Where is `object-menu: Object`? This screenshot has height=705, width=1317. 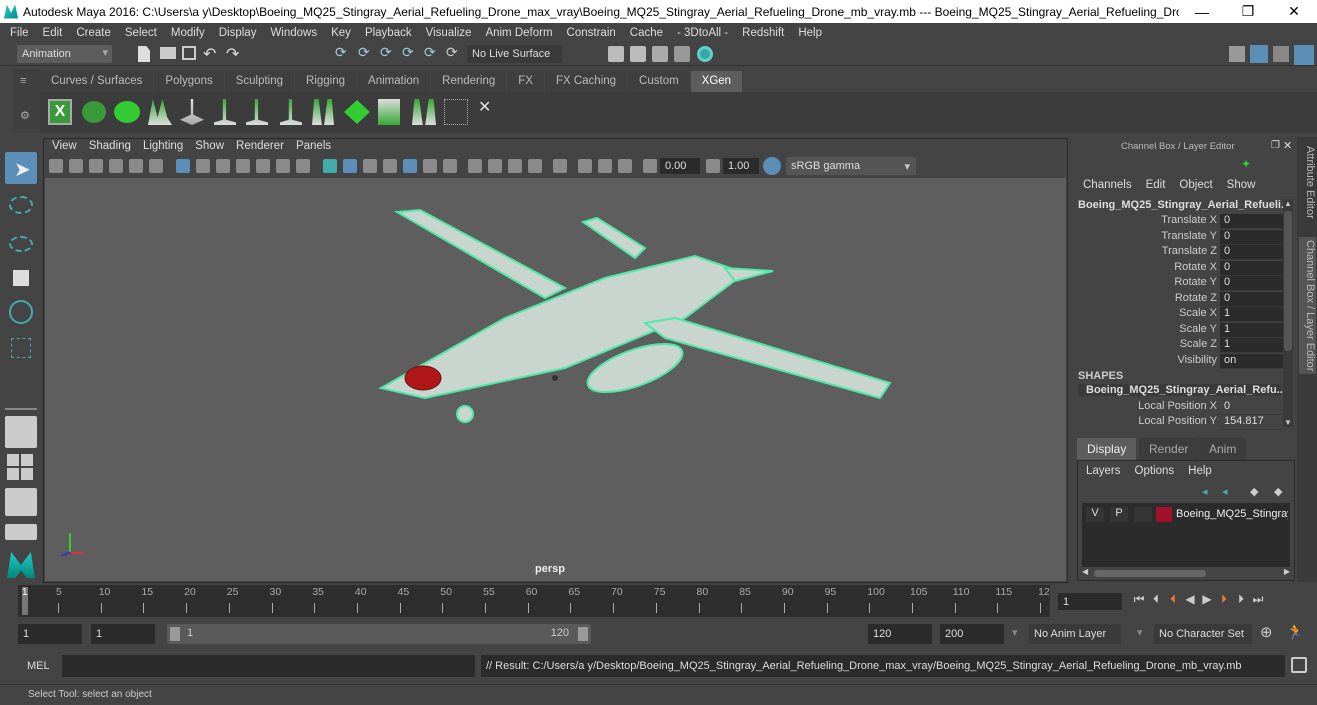
object-menu: Object is located at coordinates (1195, 185).